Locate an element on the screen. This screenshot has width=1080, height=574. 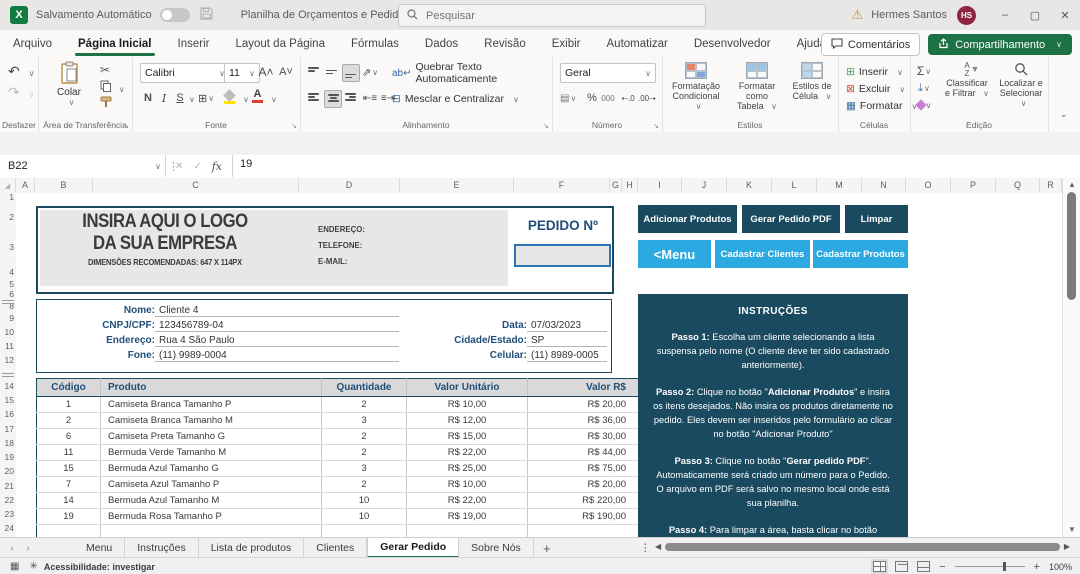
column-header-C: C is located at coordinates (196, 185).